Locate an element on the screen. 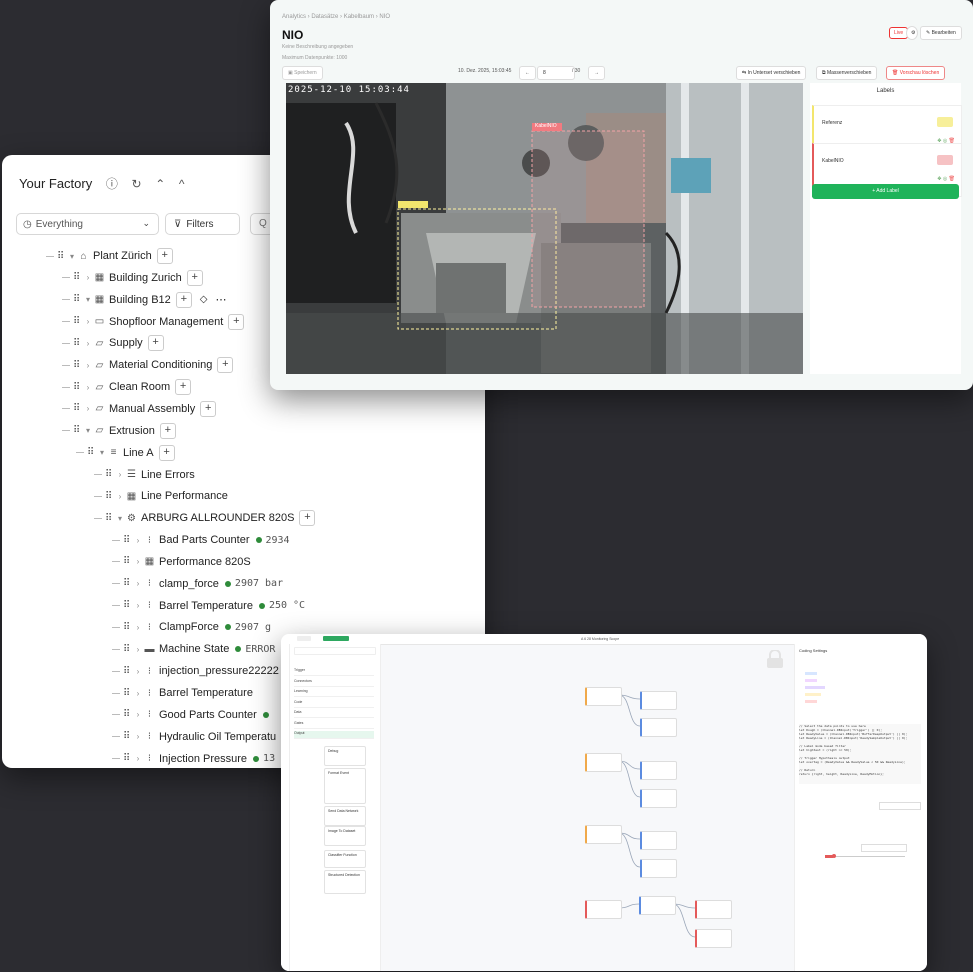 The height and width of the screenshot is (972, 973). tree-row: ⠿ ▾ ▱ Extrusion + is located at coordinates (119, 431).